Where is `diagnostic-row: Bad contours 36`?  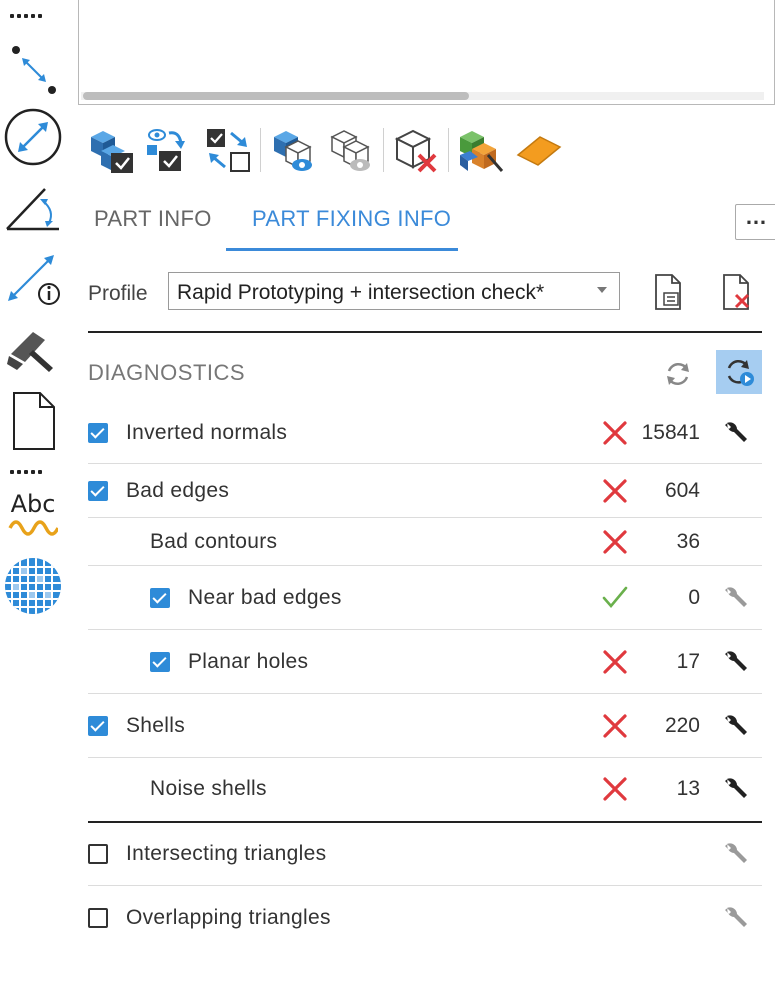
diagnostic-row: Bad contours 36 is located at coordinates (425, 542).